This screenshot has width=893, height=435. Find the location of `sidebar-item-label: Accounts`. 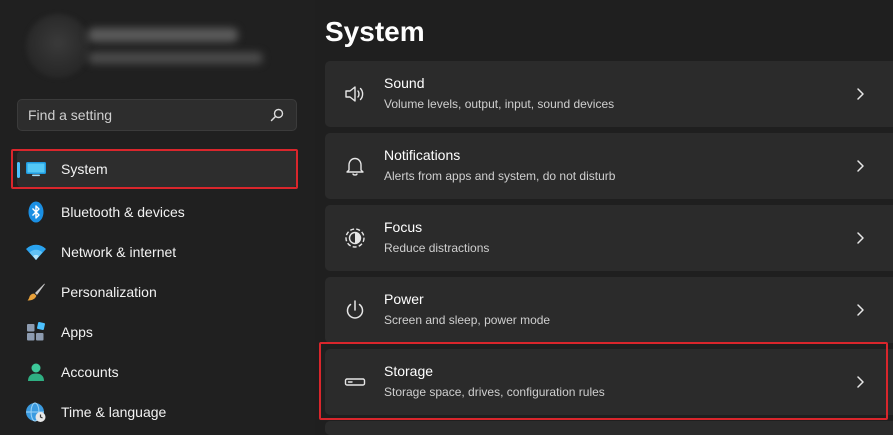

sidebar-item-label: Accounts is located at coordinates (90, 372).